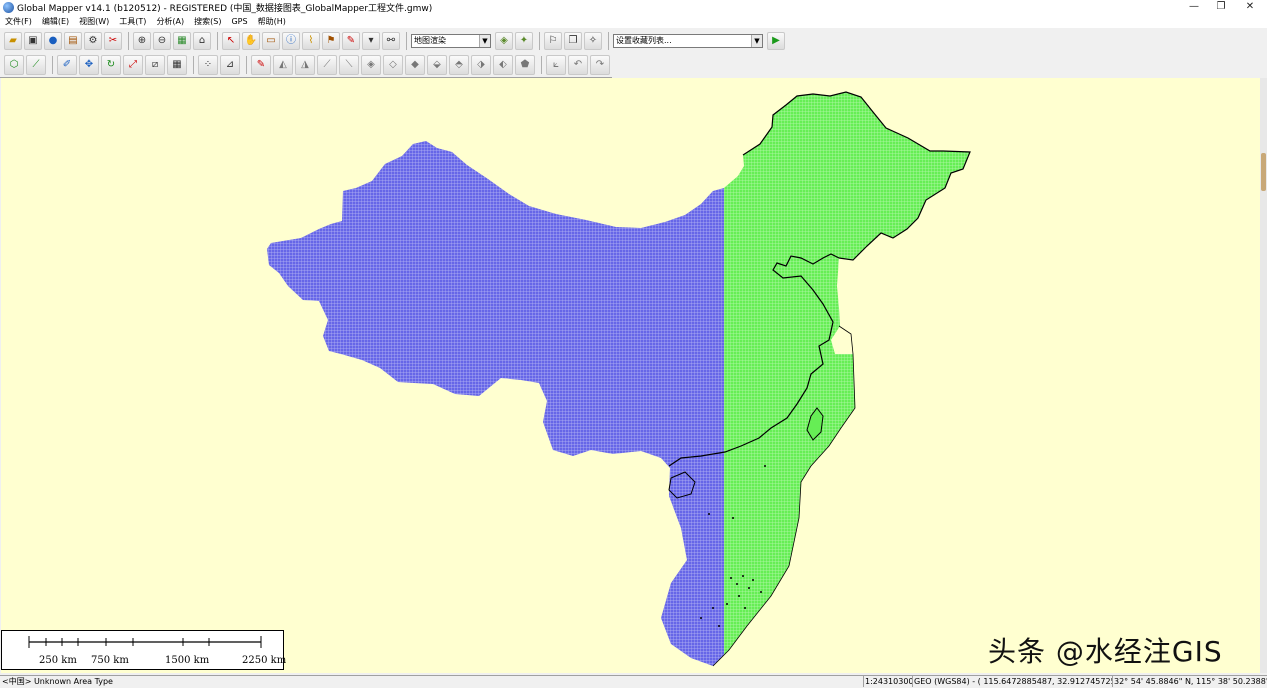  Describe the element at coordinates (525, 64) in the screenshot. I see `area-edit-icon-10: ⬟` at that location.